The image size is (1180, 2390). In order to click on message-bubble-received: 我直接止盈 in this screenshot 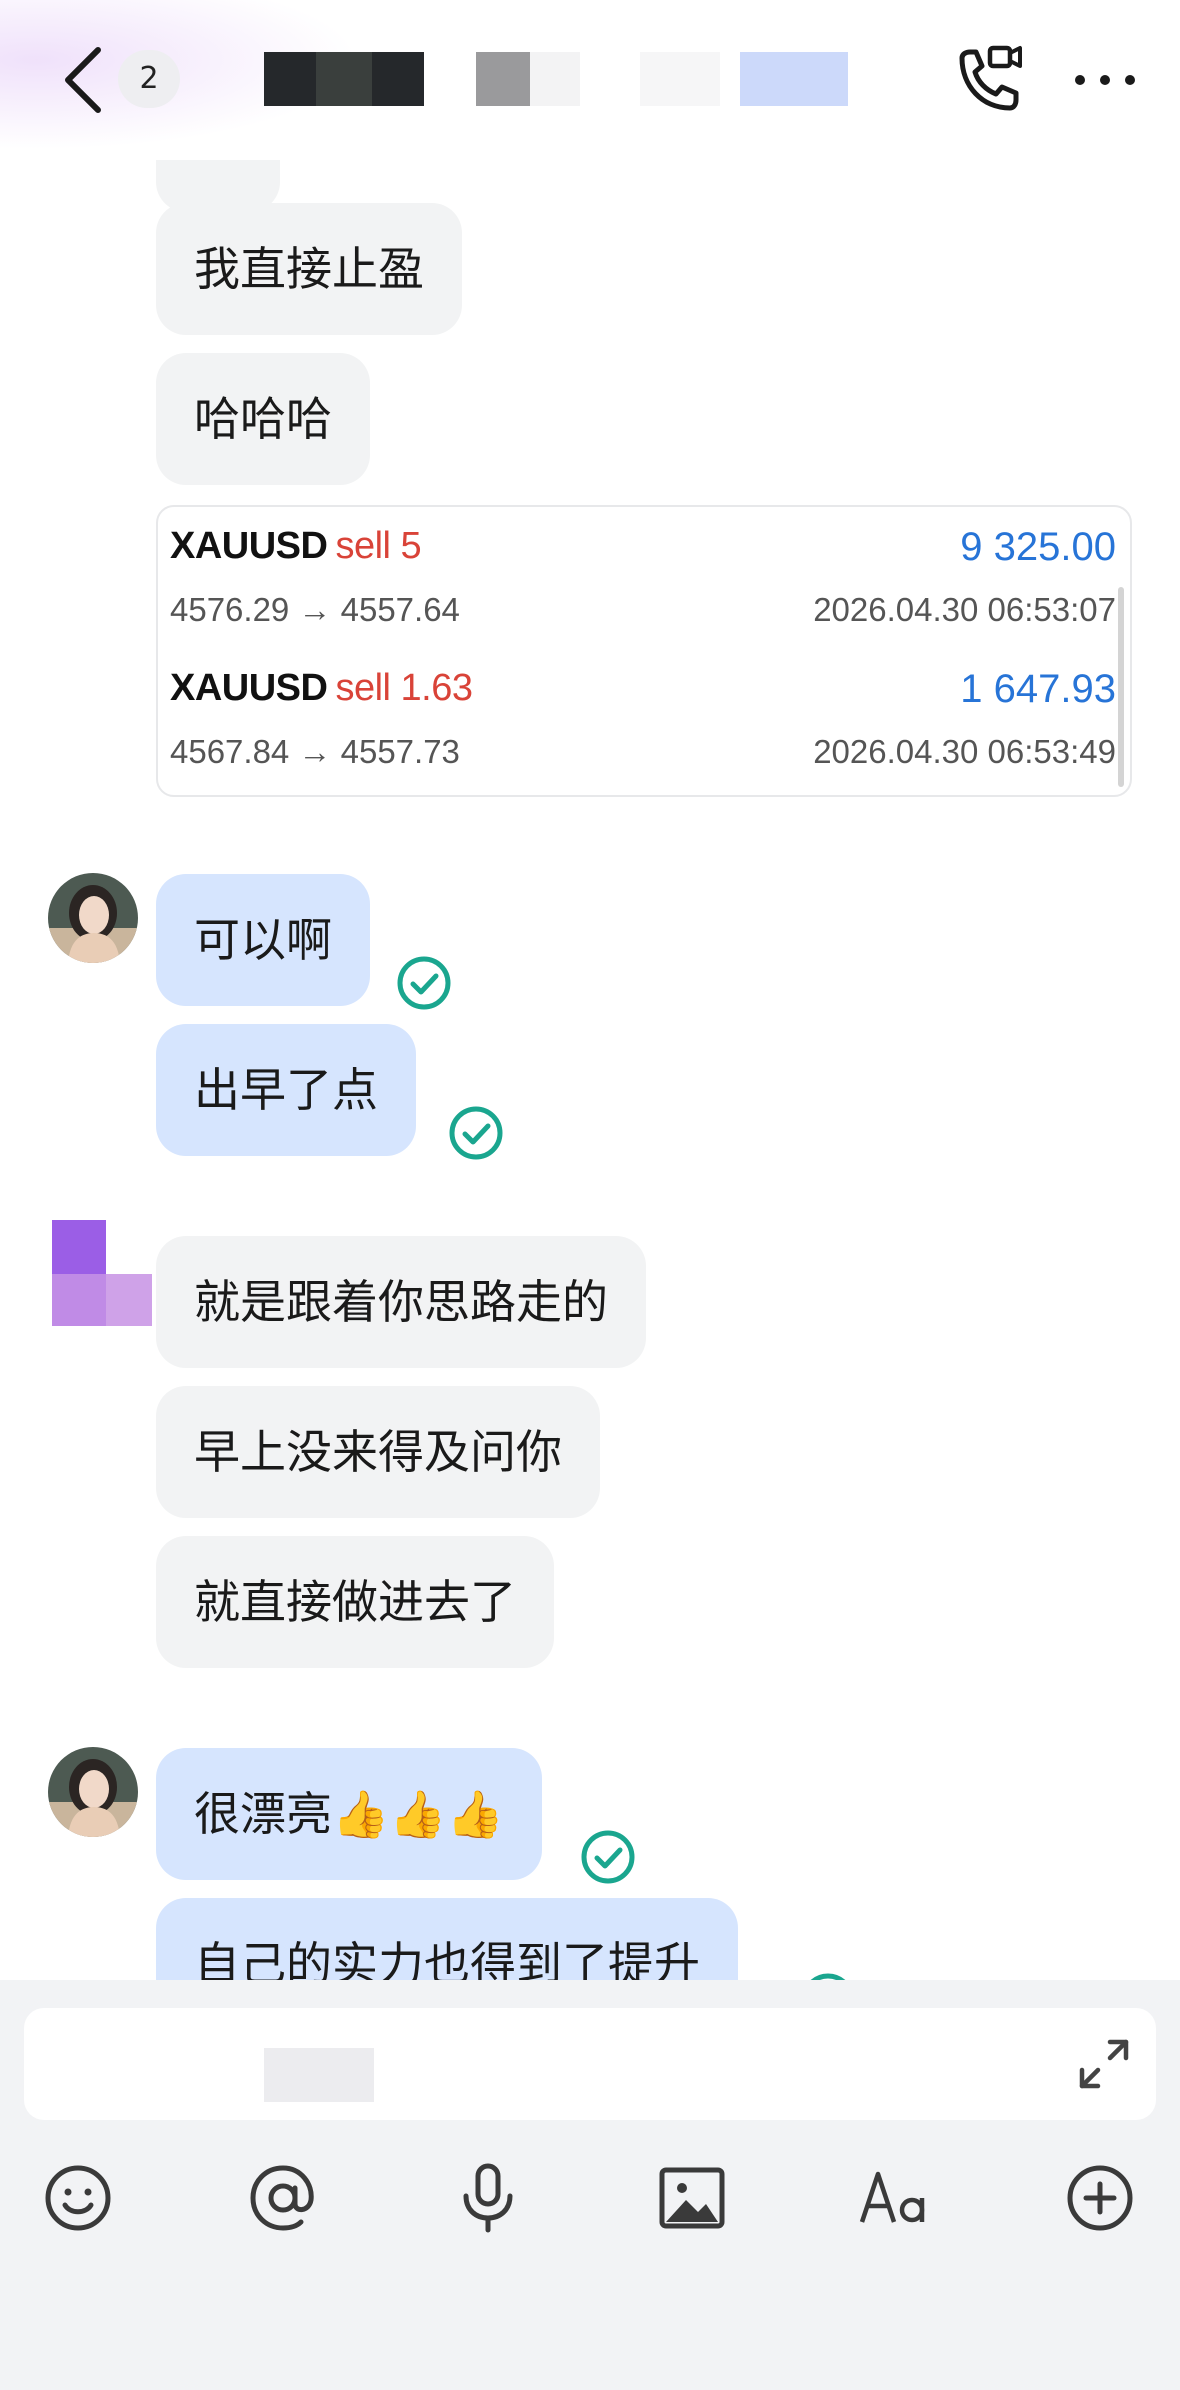, I will do `click(309, 269)`.